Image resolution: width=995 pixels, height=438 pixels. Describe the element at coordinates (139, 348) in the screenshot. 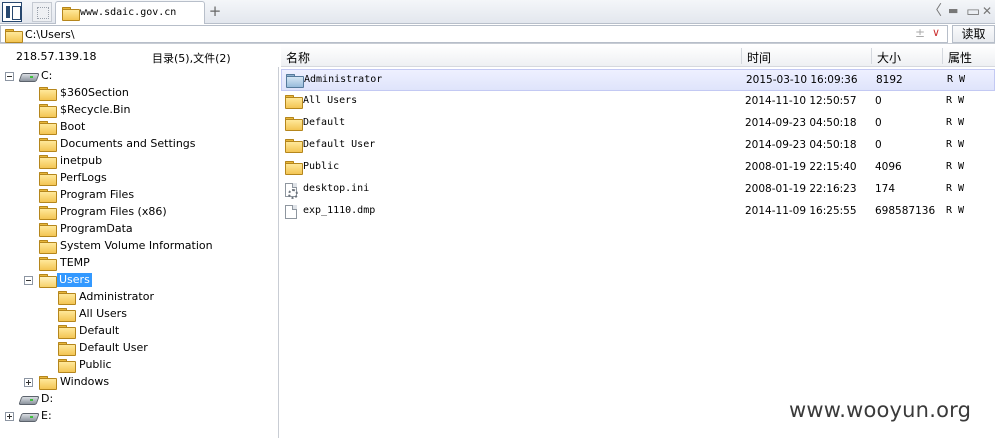

I see `tree-item-default-user: Default User` at that location.